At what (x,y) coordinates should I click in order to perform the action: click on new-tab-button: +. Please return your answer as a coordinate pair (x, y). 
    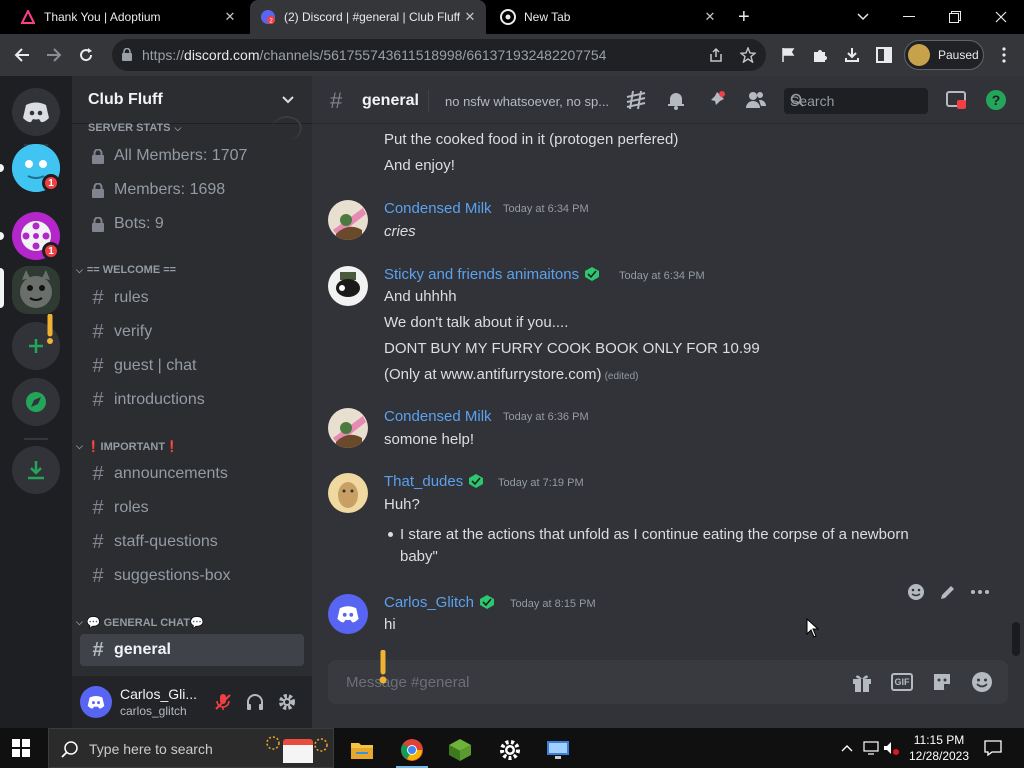
    Looking at the image, I should click on (744, 17).